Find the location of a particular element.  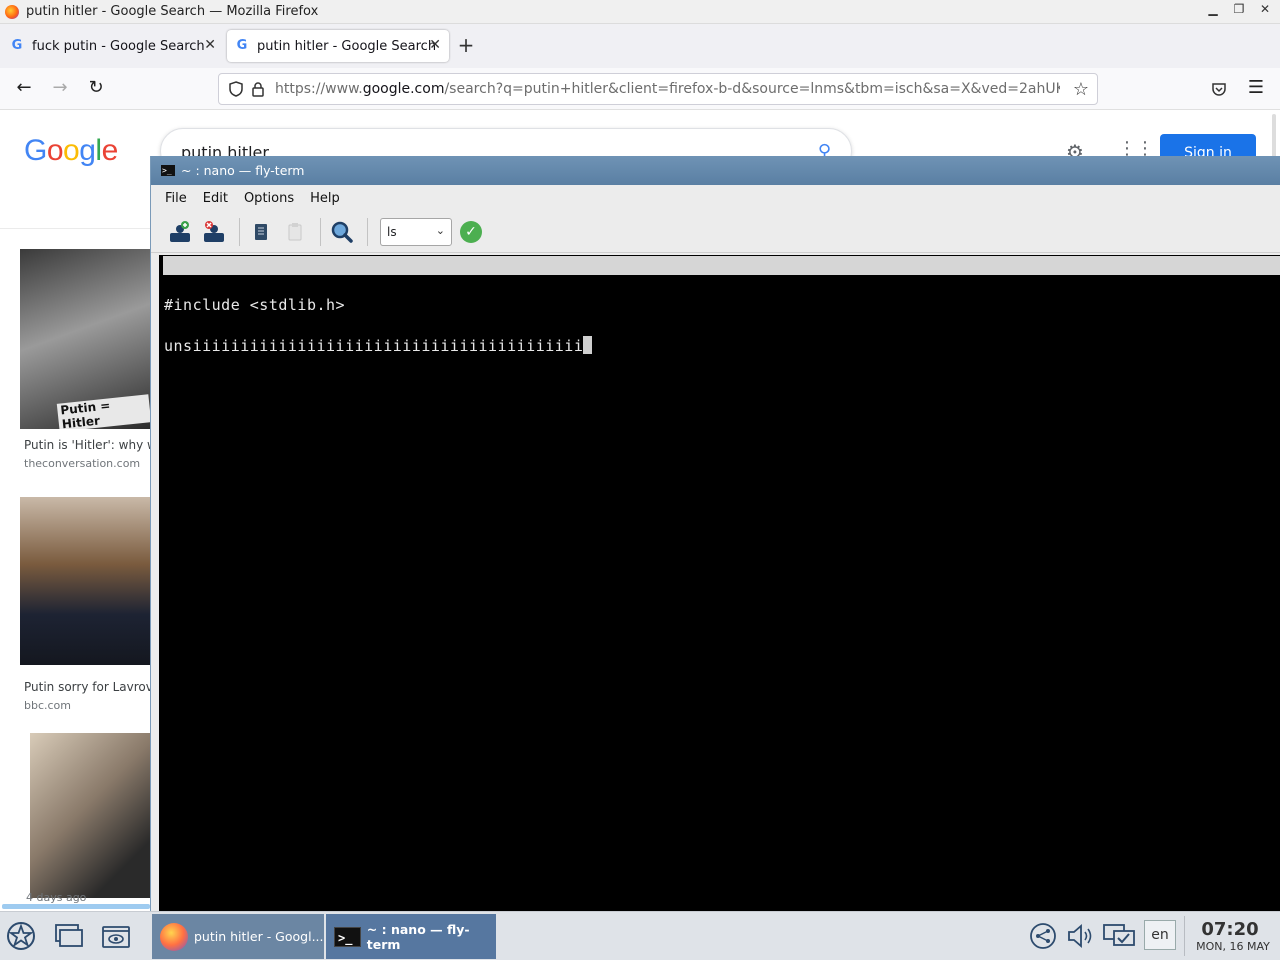

tab-label: fuck putin - Google Search is located at coordinates (118, 46).